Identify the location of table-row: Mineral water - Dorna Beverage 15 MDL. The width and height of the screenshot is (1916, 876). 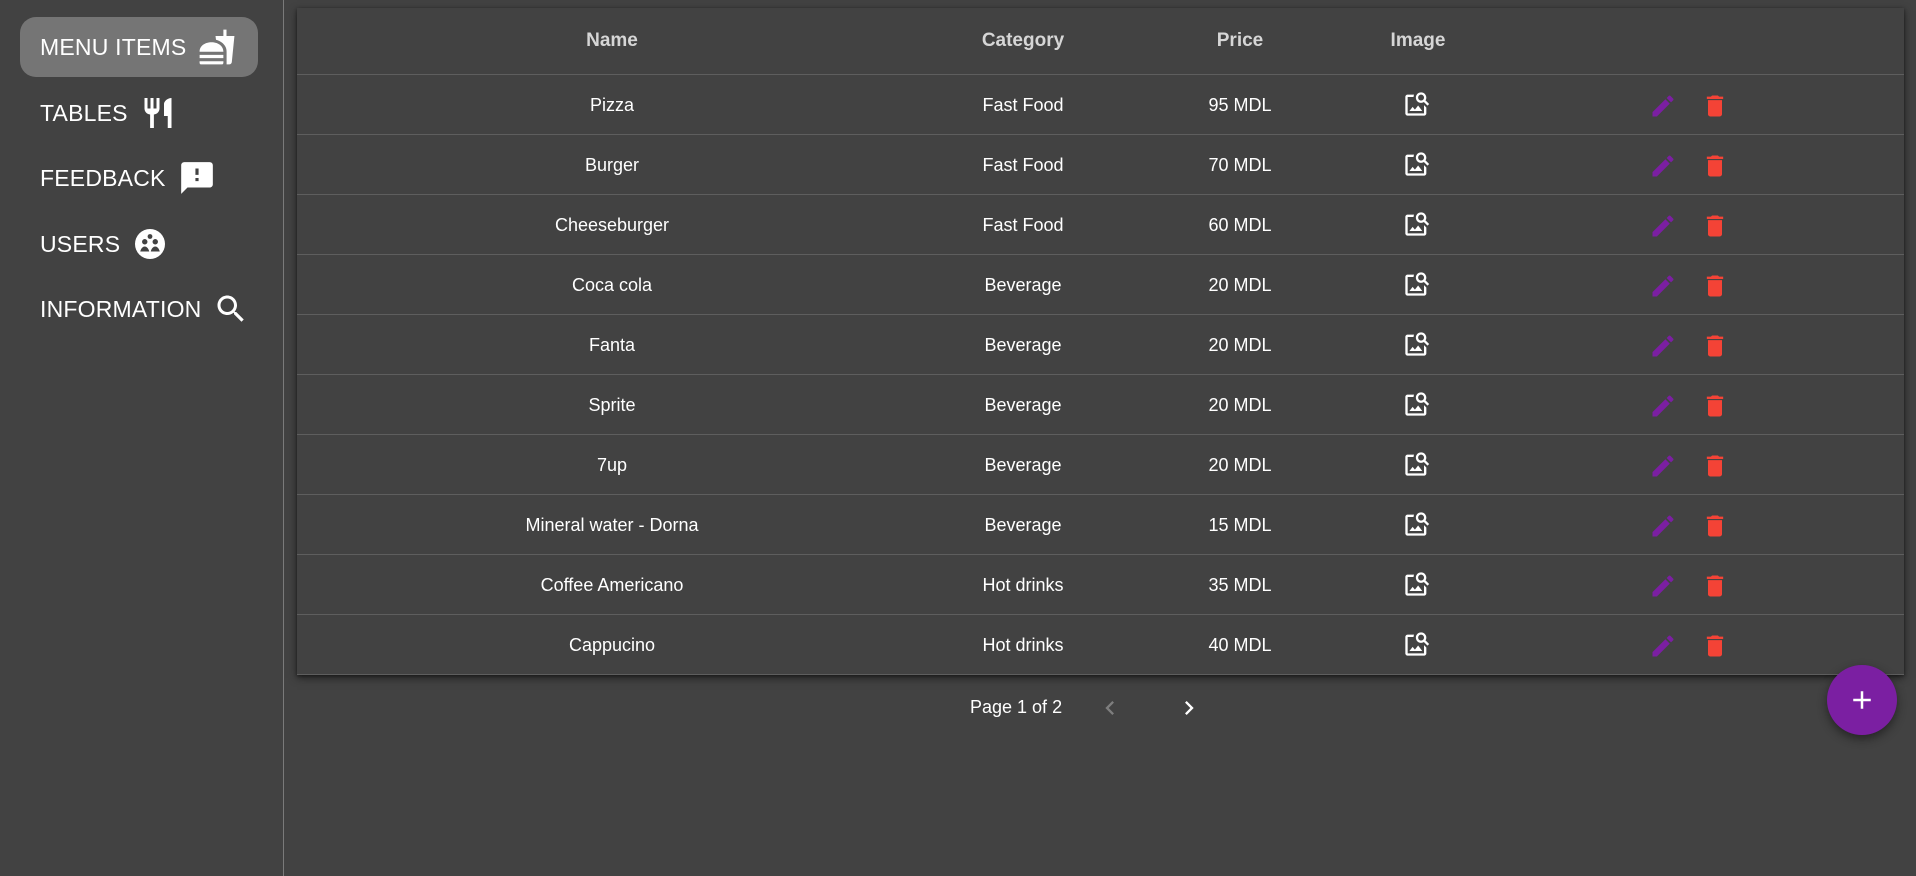
(1100, 525).